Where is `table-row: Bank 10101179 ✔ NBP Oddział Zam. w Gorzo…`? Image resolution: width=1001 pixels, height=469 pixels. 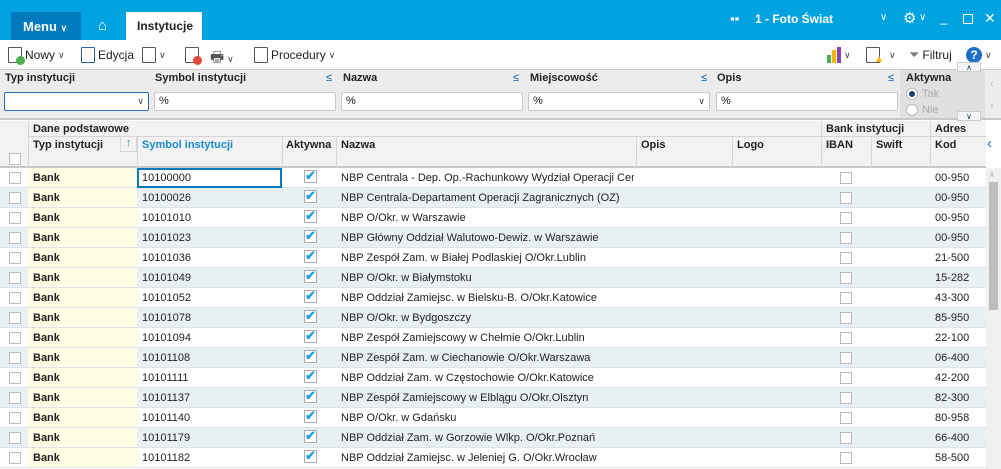 table-row: Bank 10101179 ✔ NBP Oddział Zam. w Gorzo… is located at coordinates (493, 438).